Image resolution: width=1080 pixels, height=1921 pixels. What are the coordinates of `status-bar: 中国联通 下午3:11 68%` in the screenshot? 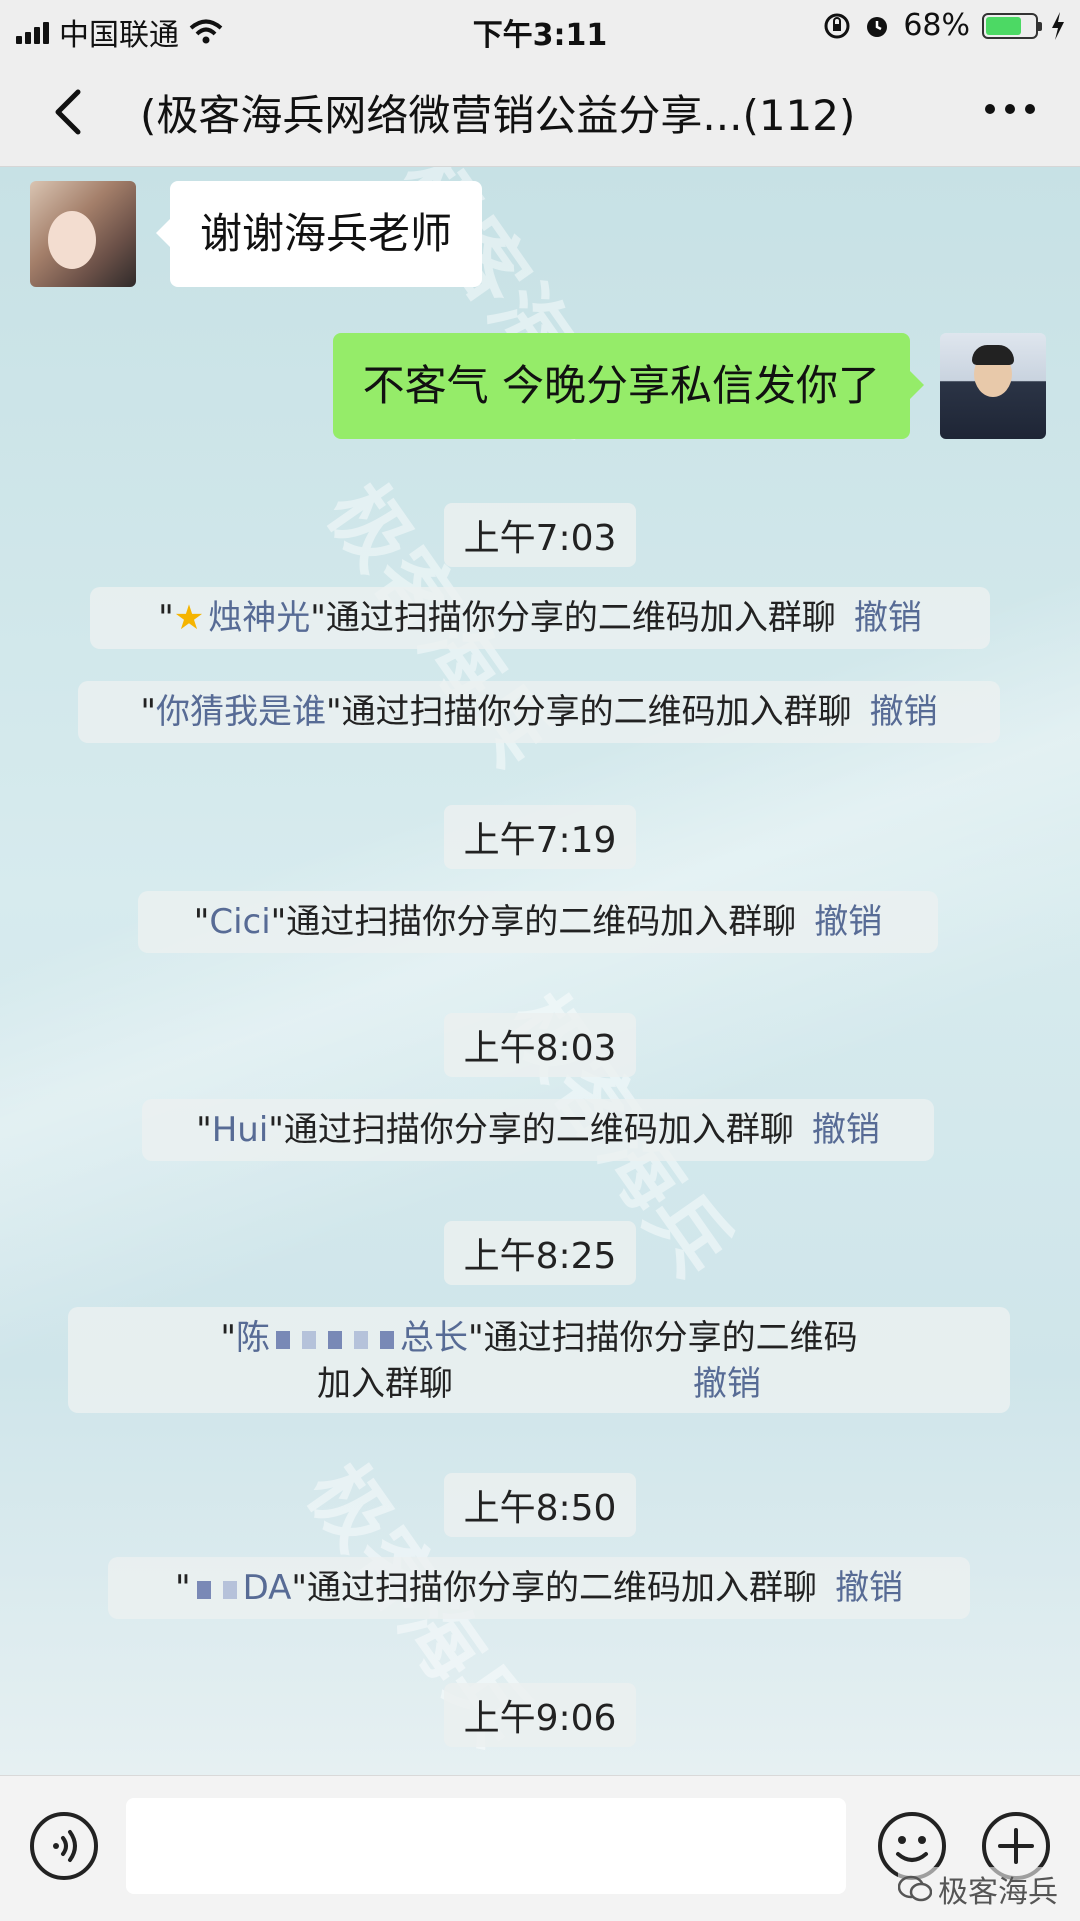 It's located at (540, 28).